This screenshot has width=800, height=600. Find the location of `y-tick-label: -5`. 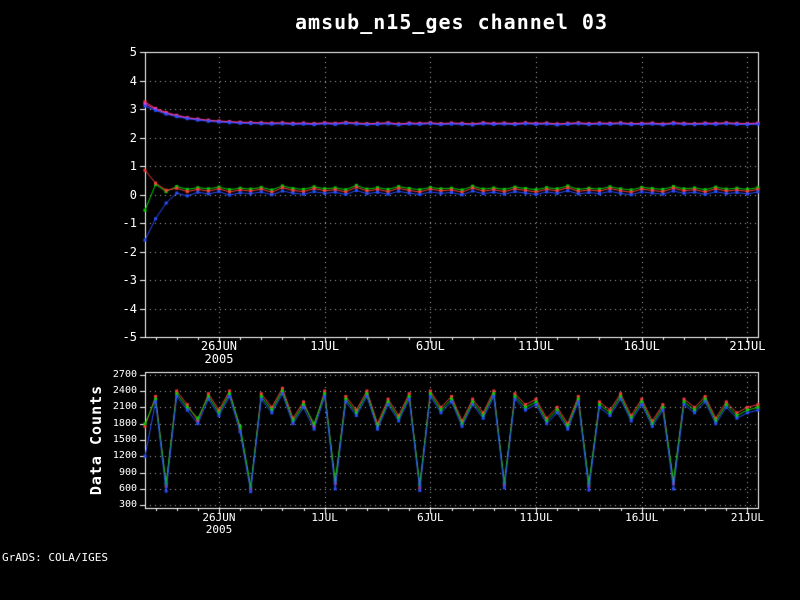

y-tick-label: -5 is located at coordinates (129, 337).